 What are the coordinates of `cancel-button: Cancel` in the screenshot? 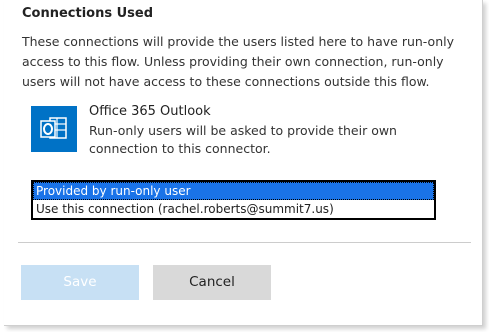 It's located at (212, 282).